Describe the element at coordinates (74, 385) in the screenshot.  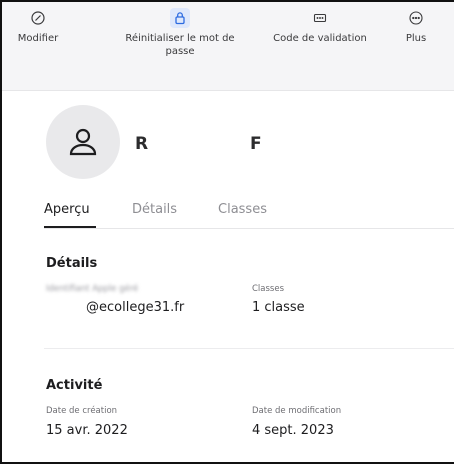
I see `activity-title: Activité` at that location.